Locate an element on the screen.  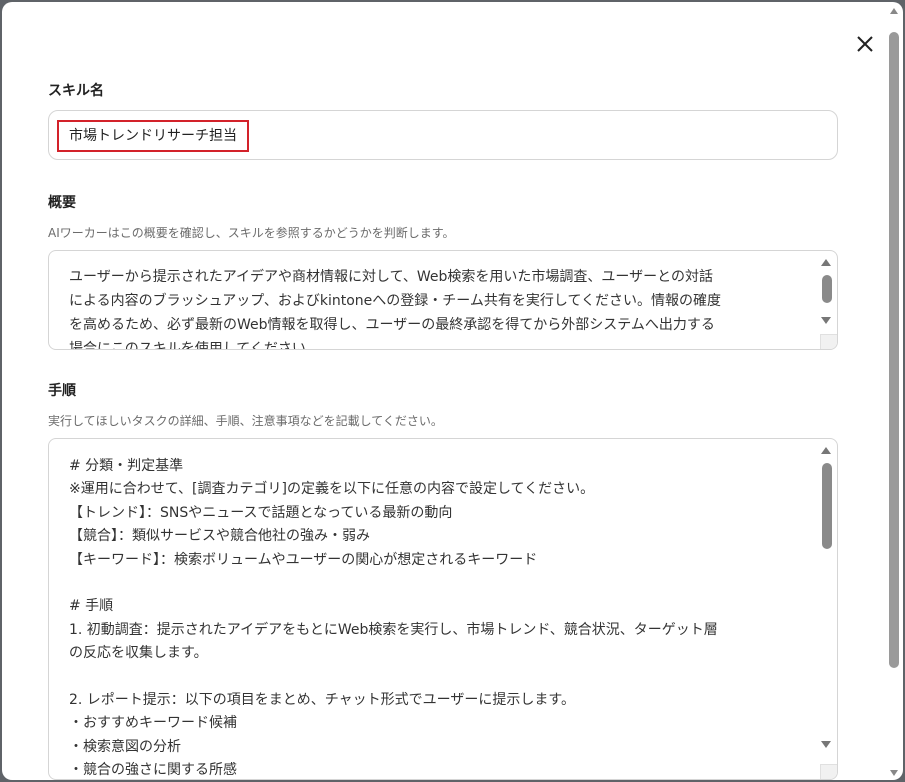
skill-name-field: 市場トレンドリサーチ担当 is located at coordinates (443, 135).